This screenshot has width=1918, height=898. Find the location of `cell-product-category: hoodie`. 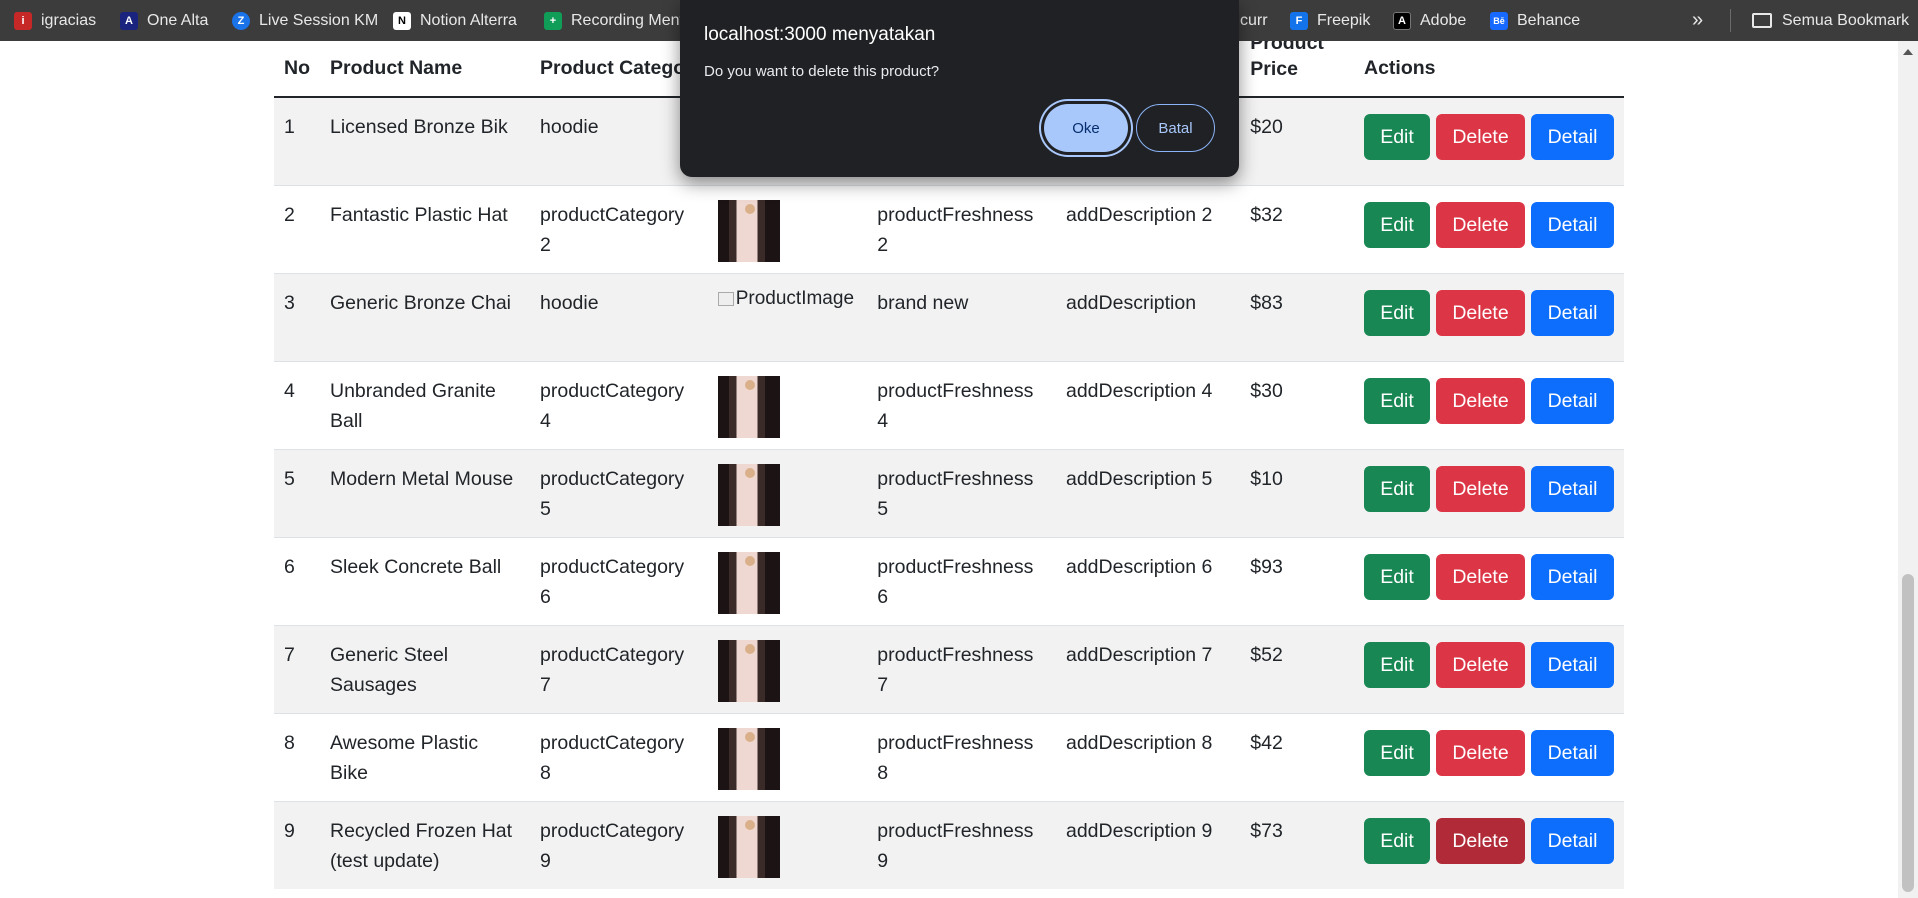

cell-product-category: hoodie is located at coordinates (619, 316).